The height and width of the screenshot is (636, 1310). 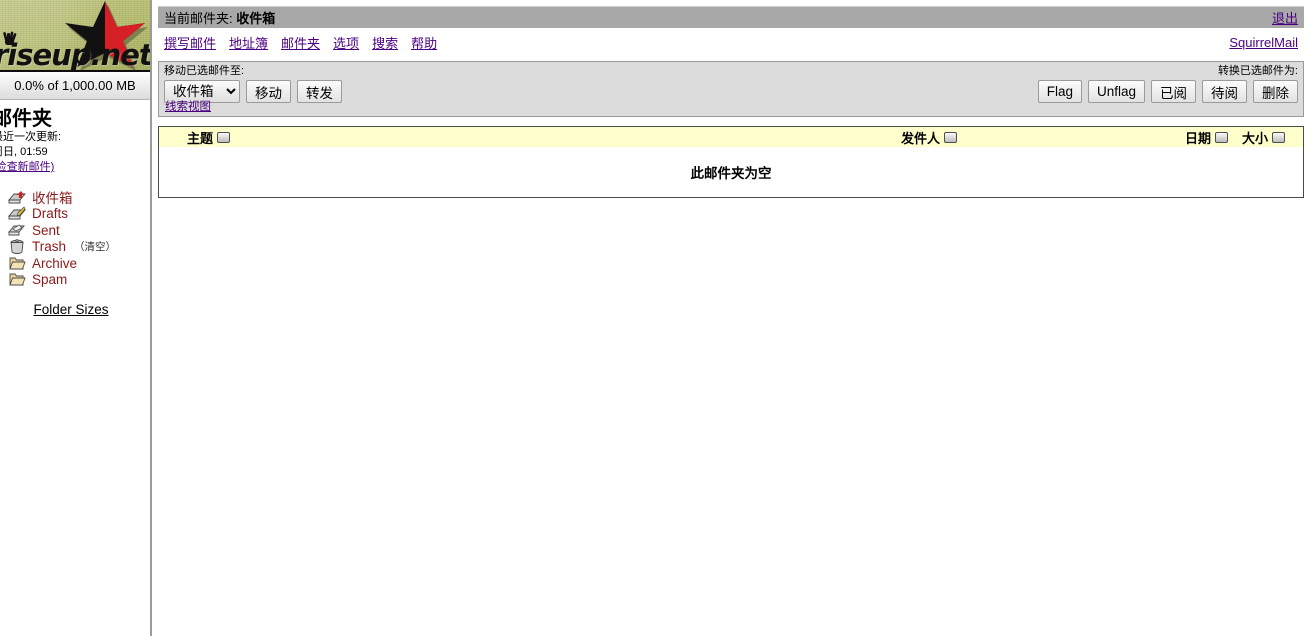 I want to click on transform-controls: 转换已选邮件为: Flag Unflag 已阅 待阅 删除, so click(x=1165, y=84).